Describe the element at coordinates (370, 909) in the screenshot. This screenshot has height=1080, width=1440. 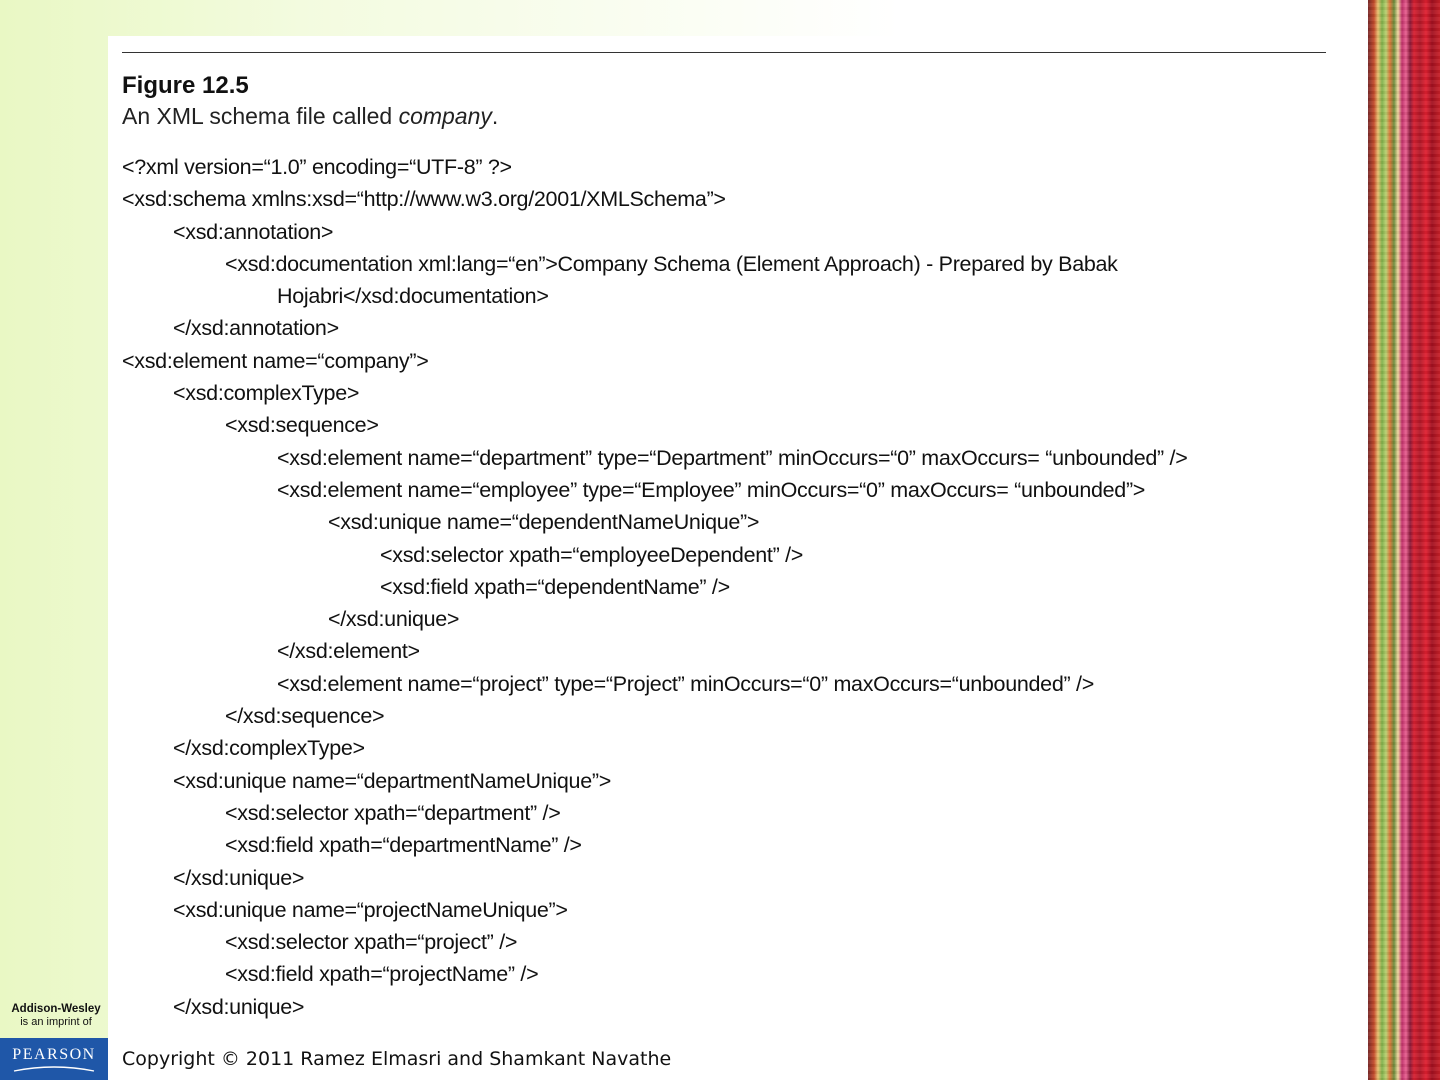
I see `code-line: <xsd:unique name=“projectNameUnique”>` at that location.